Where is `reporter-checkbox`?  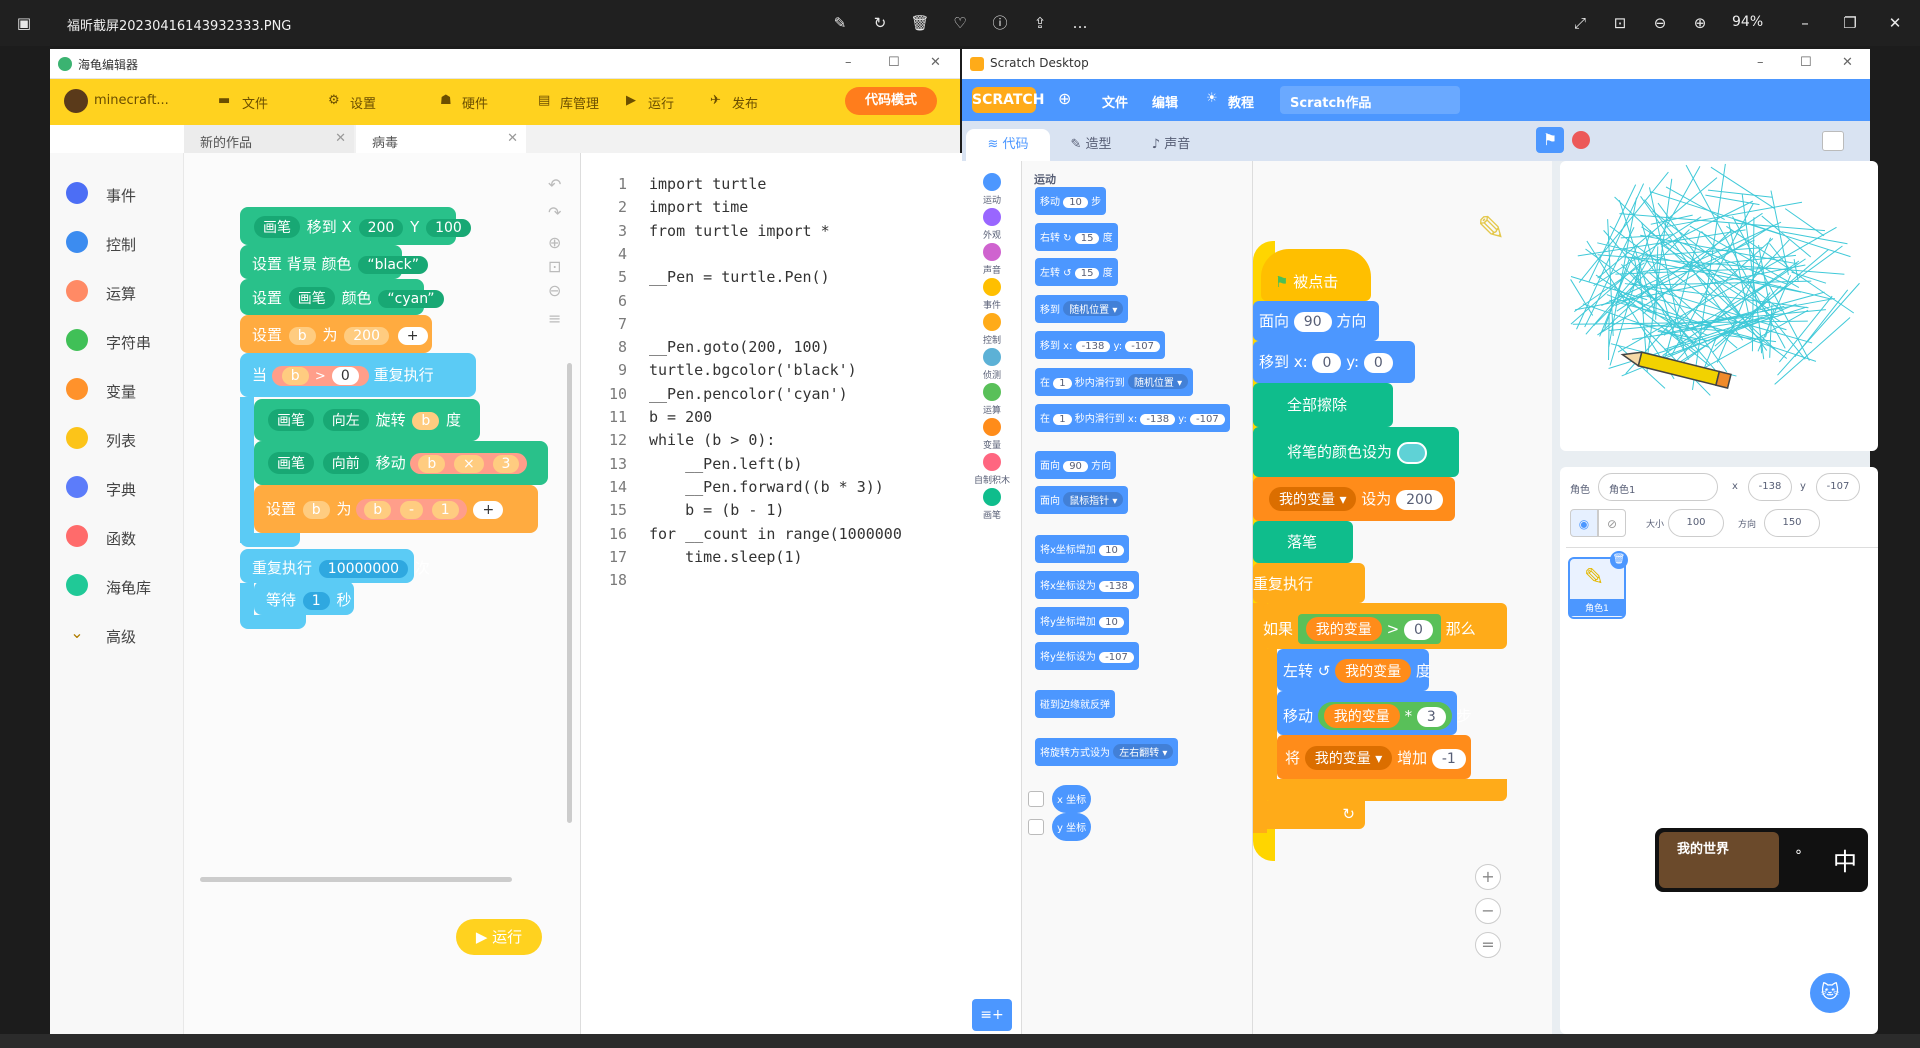
reporter-checkbox is located at coordinates (1036, 799).